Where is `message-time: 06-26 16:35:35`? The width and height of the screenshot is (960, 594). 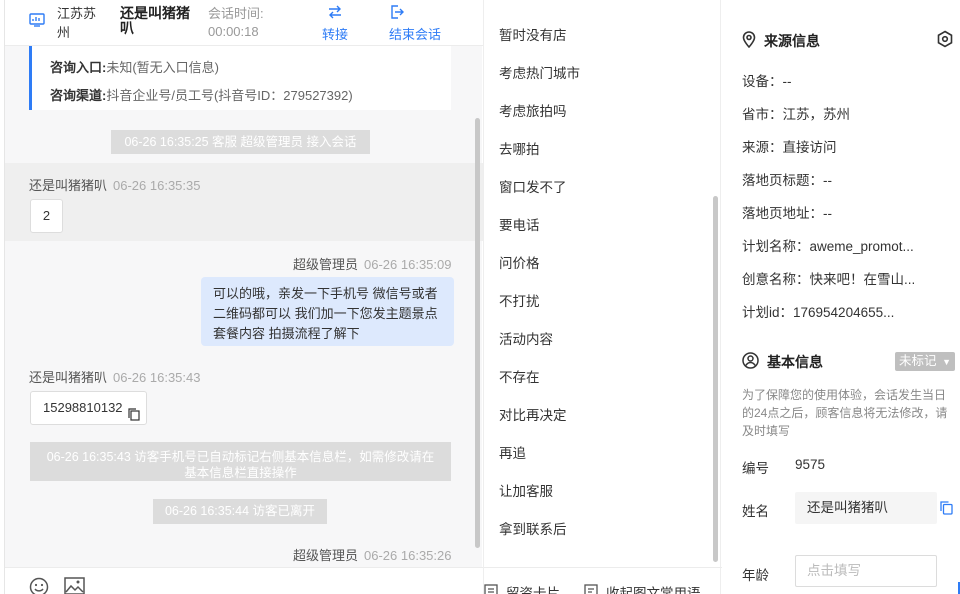 message-time: 06-26 16:35:35 is located at coordinates (157, 185).